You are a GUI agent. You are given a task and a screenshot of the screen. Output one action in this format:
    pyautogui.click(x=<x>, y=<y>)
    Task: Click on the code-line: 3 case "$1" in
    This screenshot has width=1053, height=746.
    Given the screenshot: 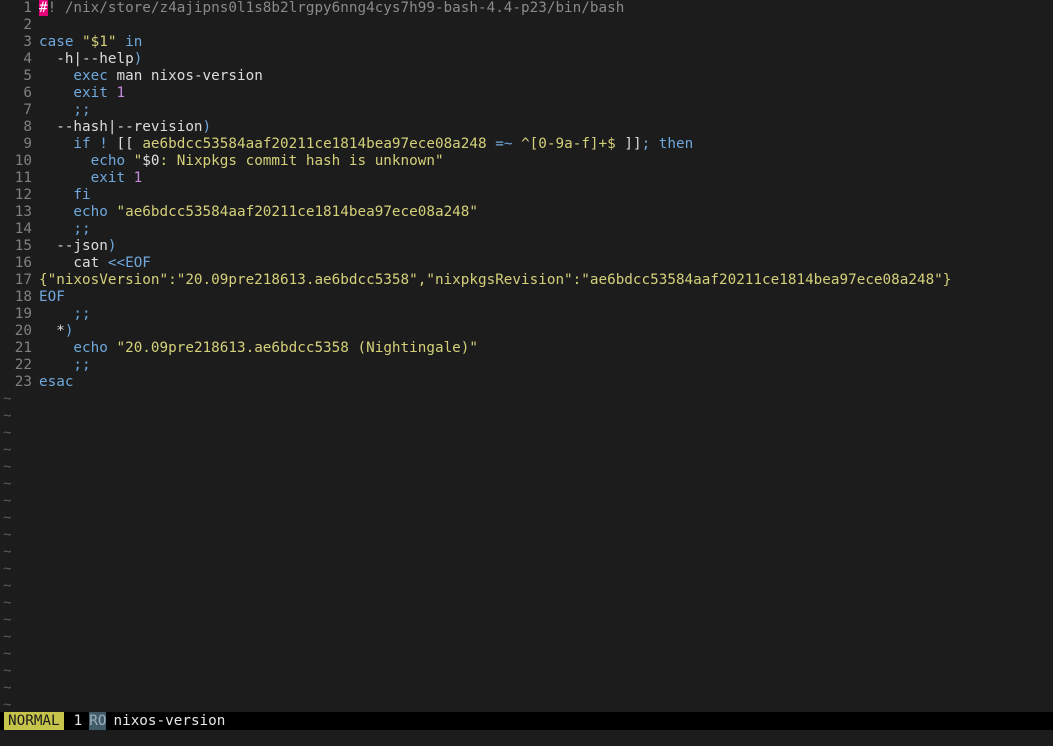 What is the action you would take?
    pyautogui.click(x=526, y=42)
    